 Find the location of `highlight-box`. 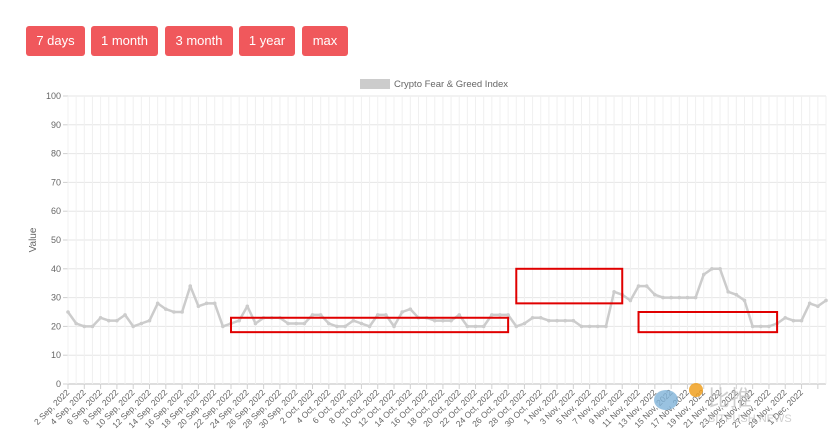

highlight-box is located at coordinates (708, 322).